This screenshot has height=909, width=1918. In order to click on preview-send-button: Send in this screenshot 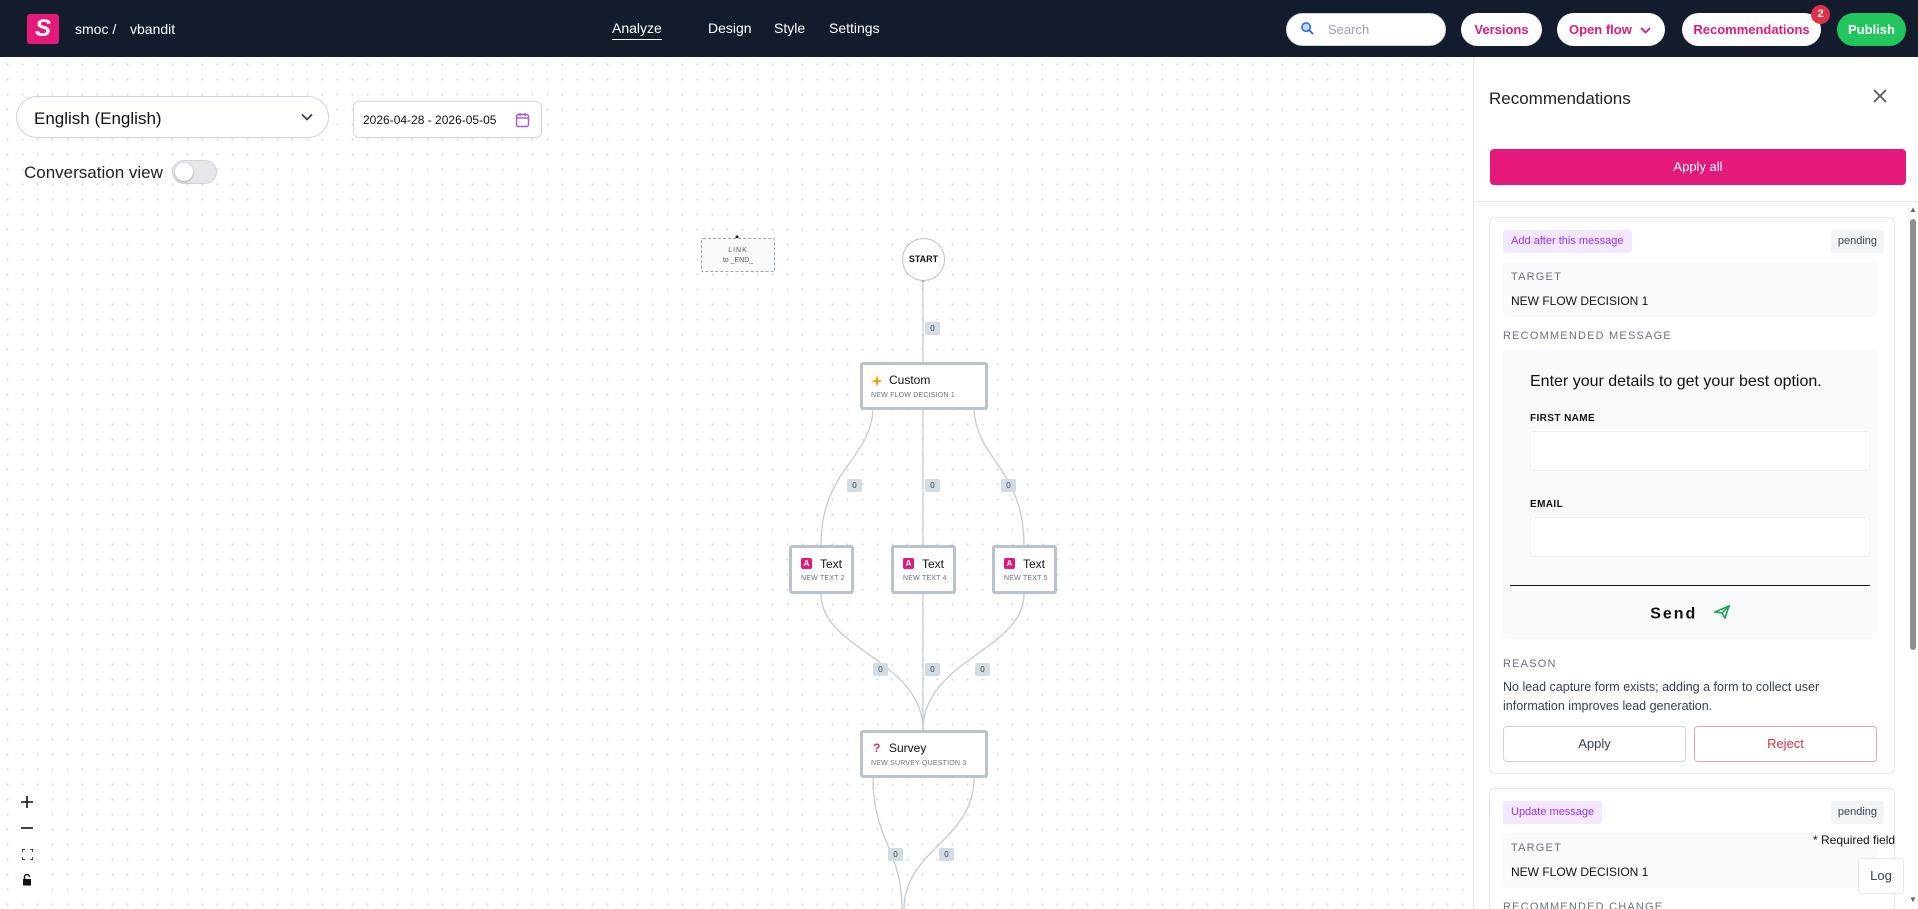, I will do `click(1690, 614)`.